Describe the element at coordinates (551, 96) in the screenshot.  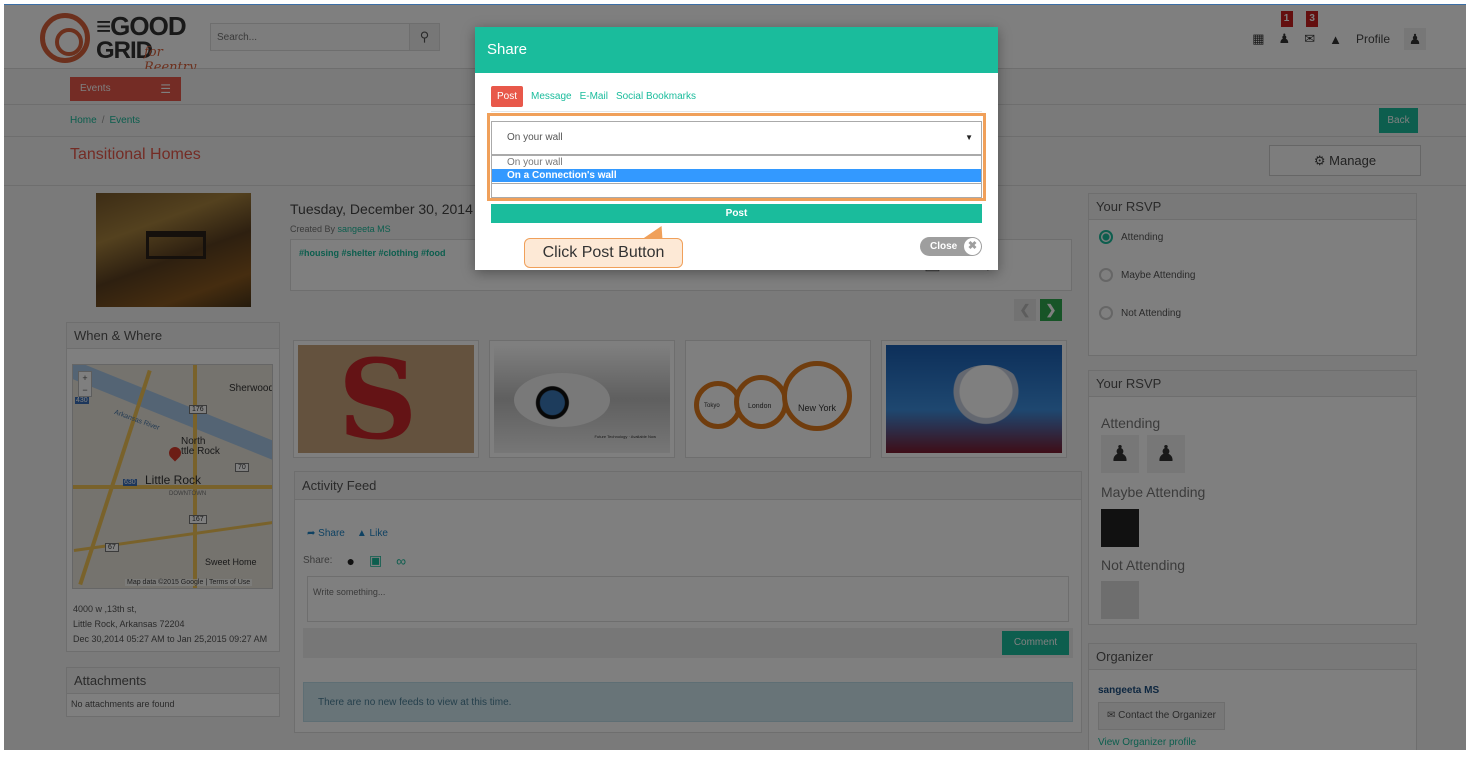
I see `tab-message: Message` at that location.